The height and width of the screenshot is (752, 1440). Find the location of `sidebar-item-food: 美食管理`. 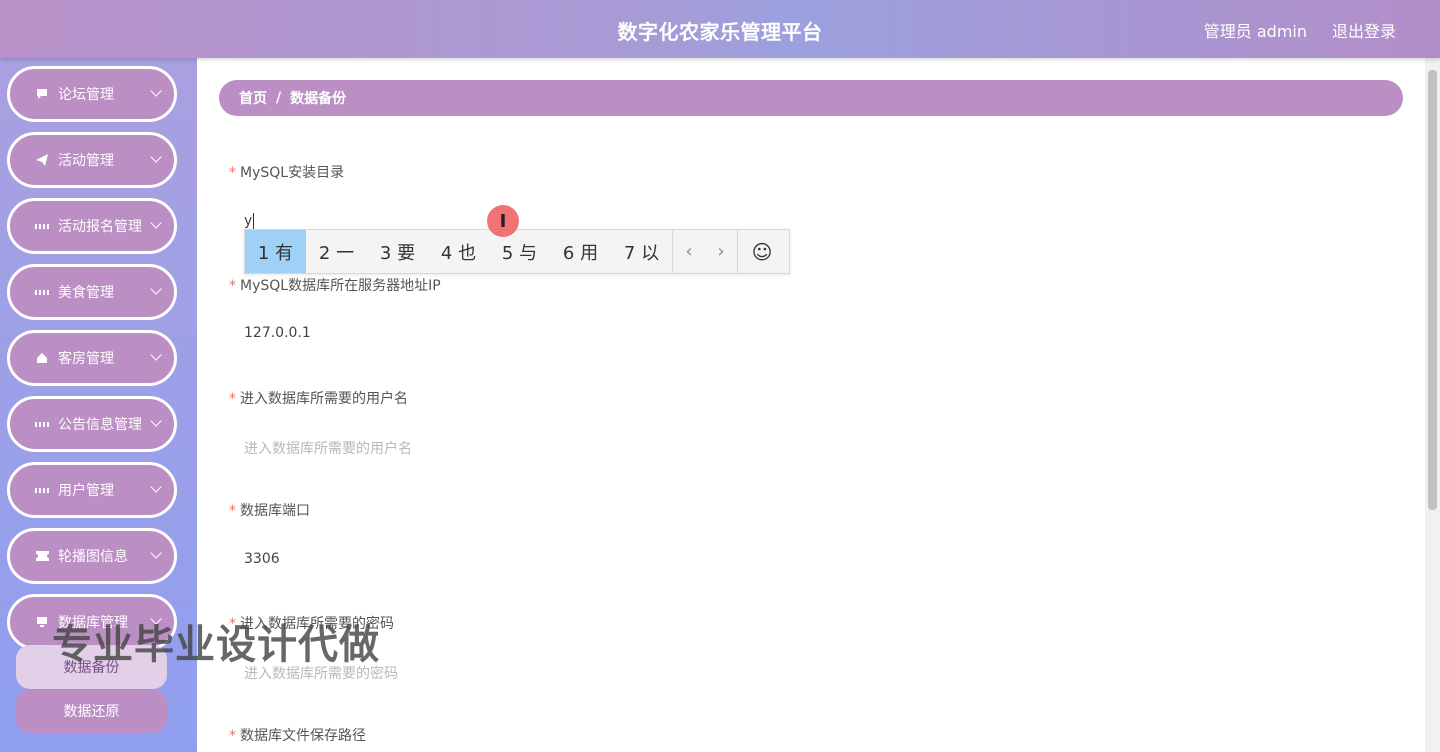

sidebar-item-food: 美食管理 is located at coordinates (92, 292).